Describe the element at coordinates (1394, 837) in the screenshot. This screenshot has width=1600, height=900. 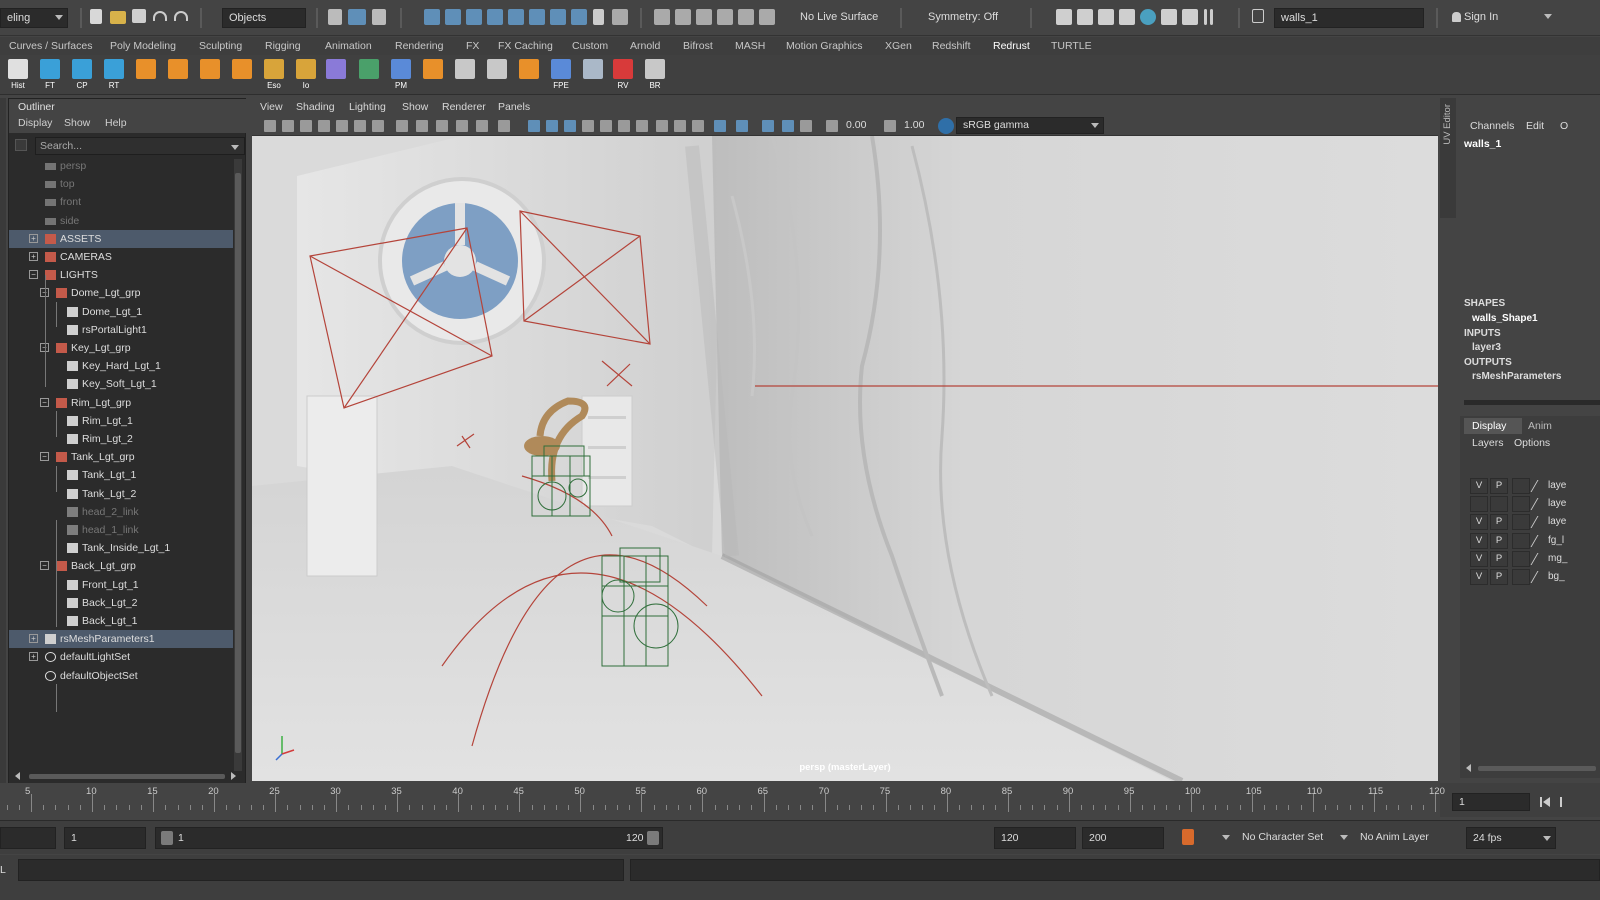
I see `anim-layer-dropdown: No Anim Layer` at that location.